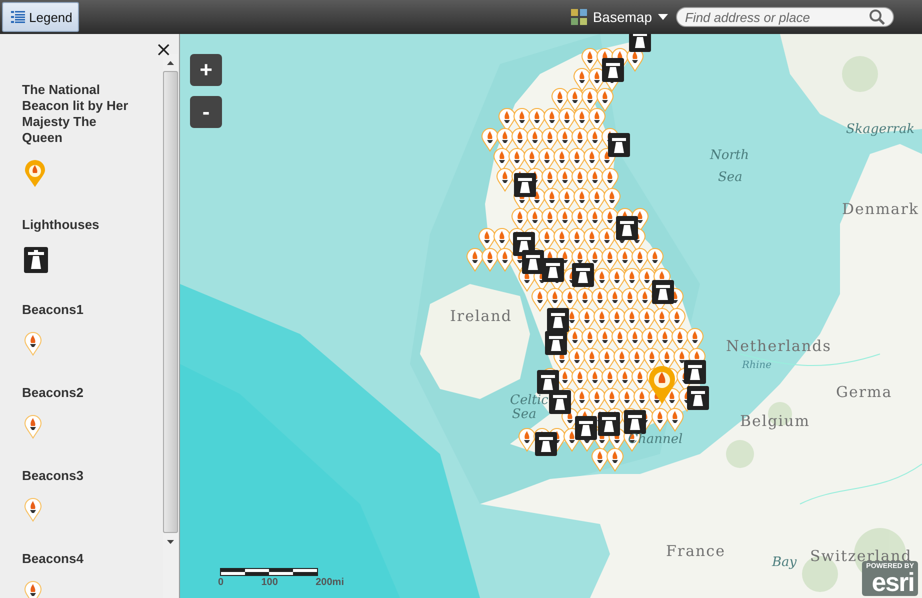 The height and width of the screenshot is (598, 922). What do you see at coordinates (36, 260) in the screenshot?
I see `lighthouse-icon` at bounding box center [36, 260].